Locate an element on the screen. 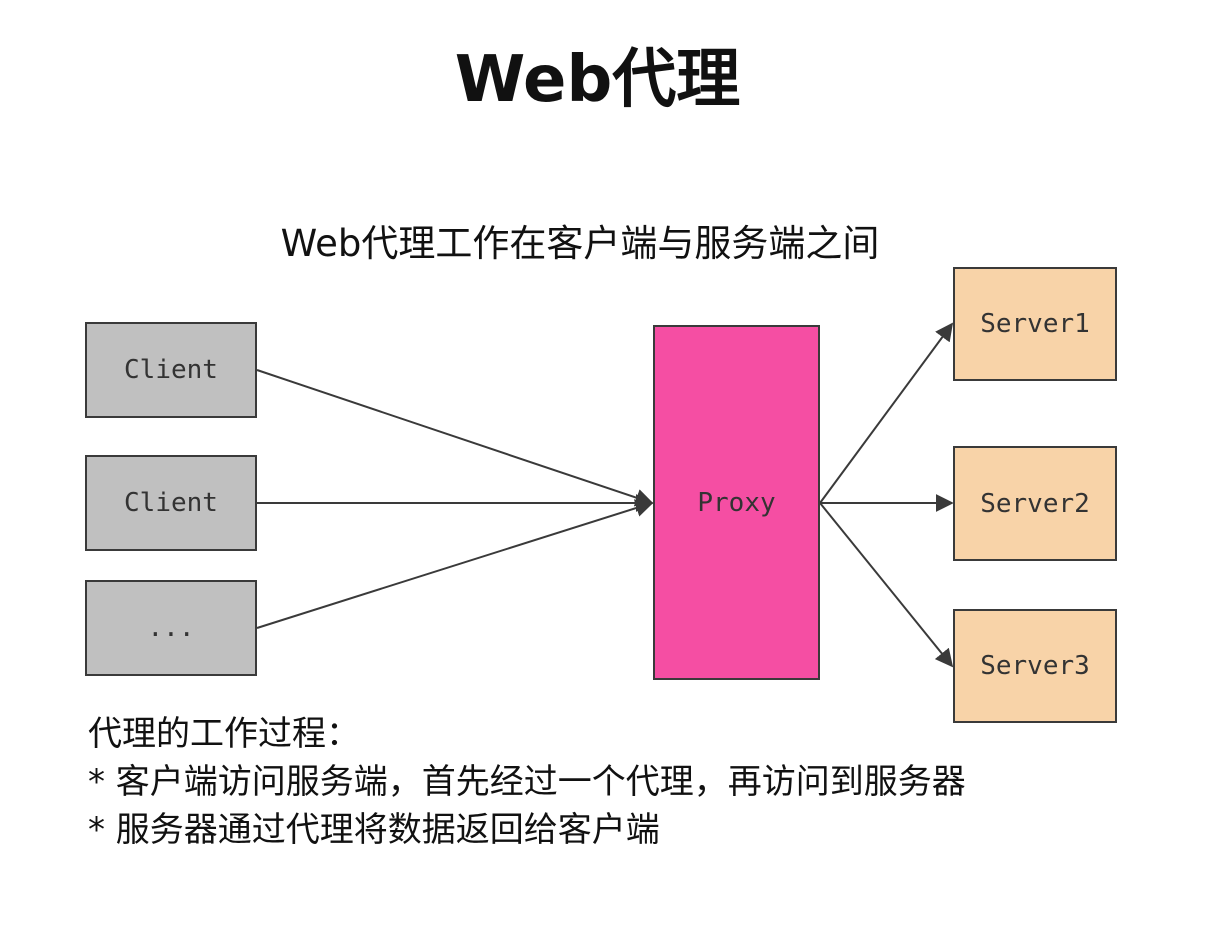  arrow-proxy-to-server3 is located at coordinates (886, 585).